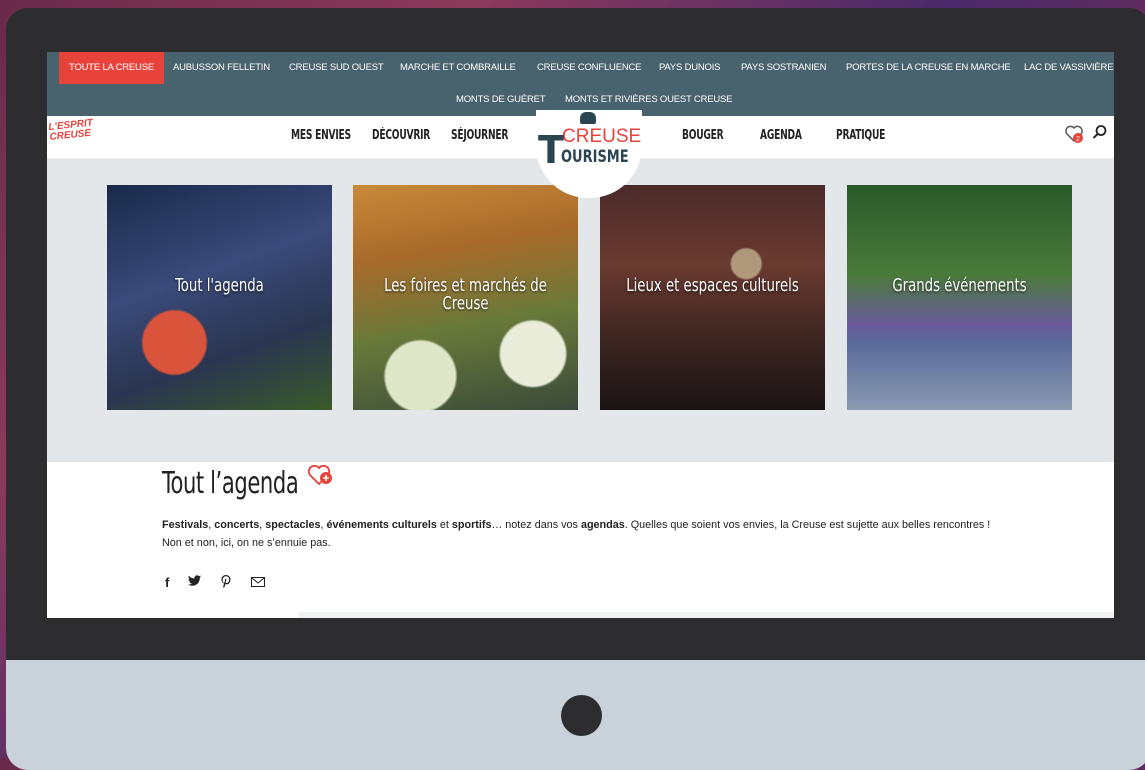 The image size is (1145, 770). What do you see at coordinates (860, 135) in the screenshot?
I see `nav-item-pratique: PRATIQUE` at bounding box center [860, 135].